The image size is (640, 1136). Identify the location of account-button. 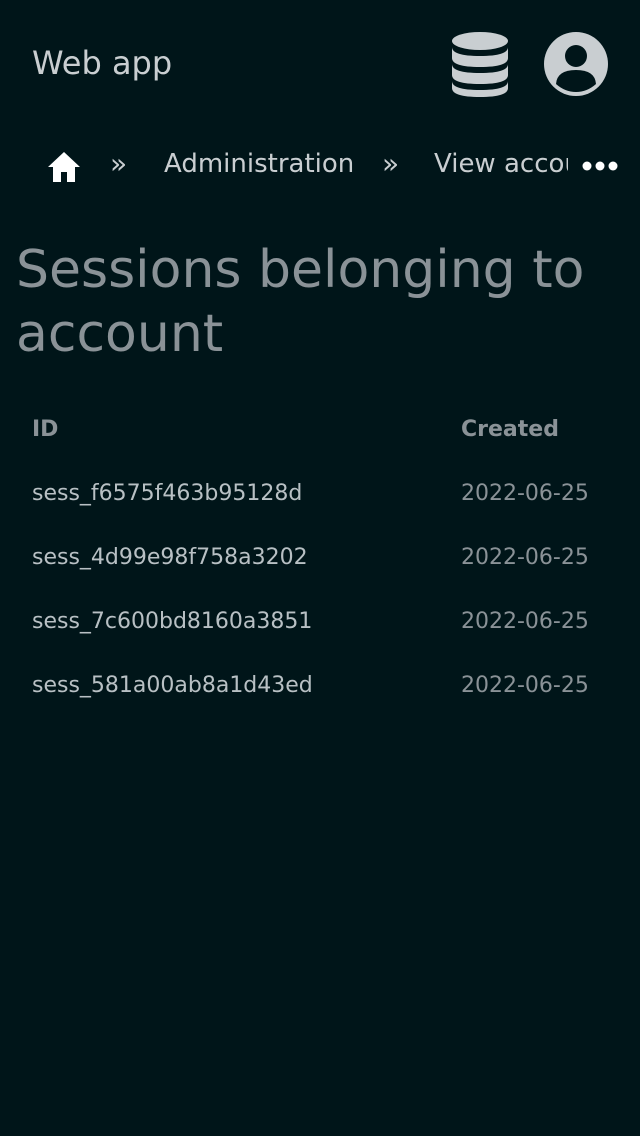
(576, 64).